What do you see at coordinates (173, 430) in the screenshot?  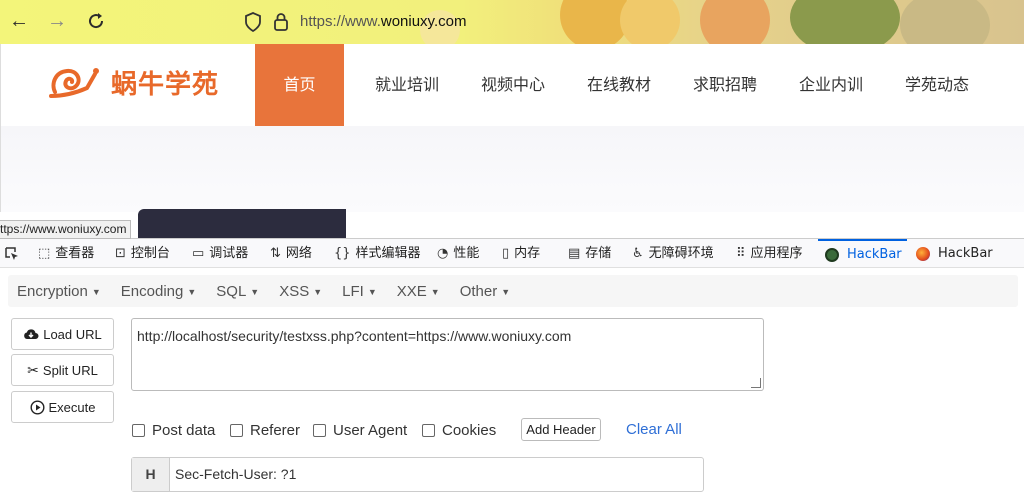 I see `post-data-option: Post data` at bounding box center [173, 430].